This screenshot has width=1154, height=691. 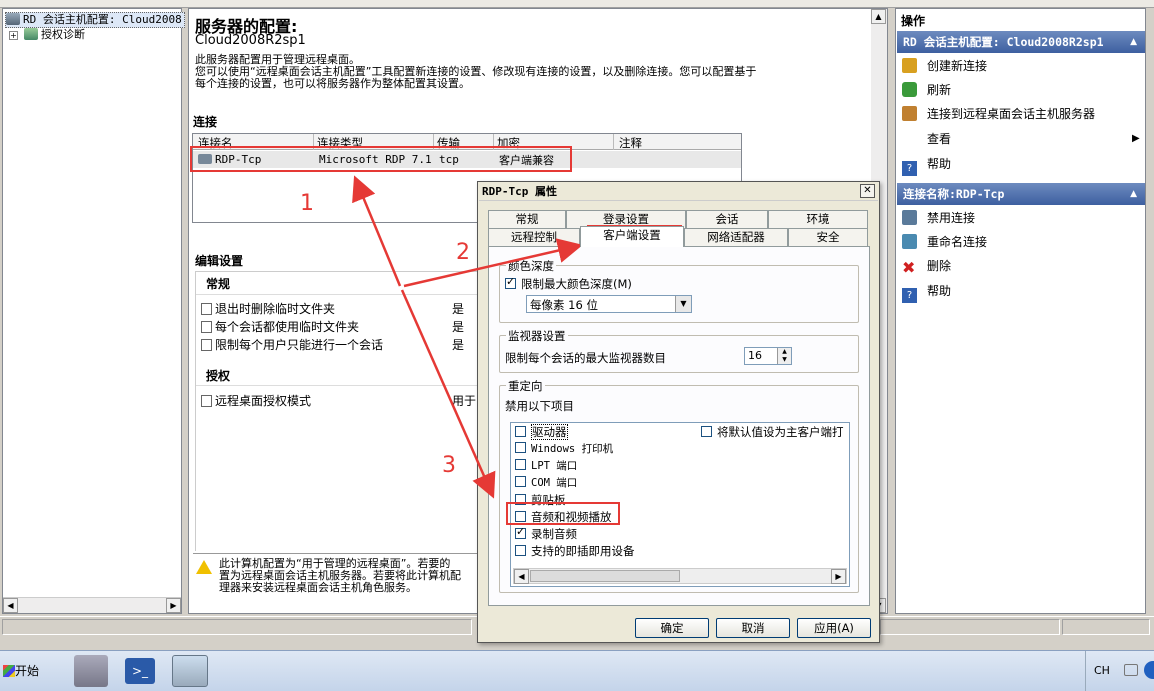 I want to click on stepper-up-icon: ▲, so click(x=784, y=352).